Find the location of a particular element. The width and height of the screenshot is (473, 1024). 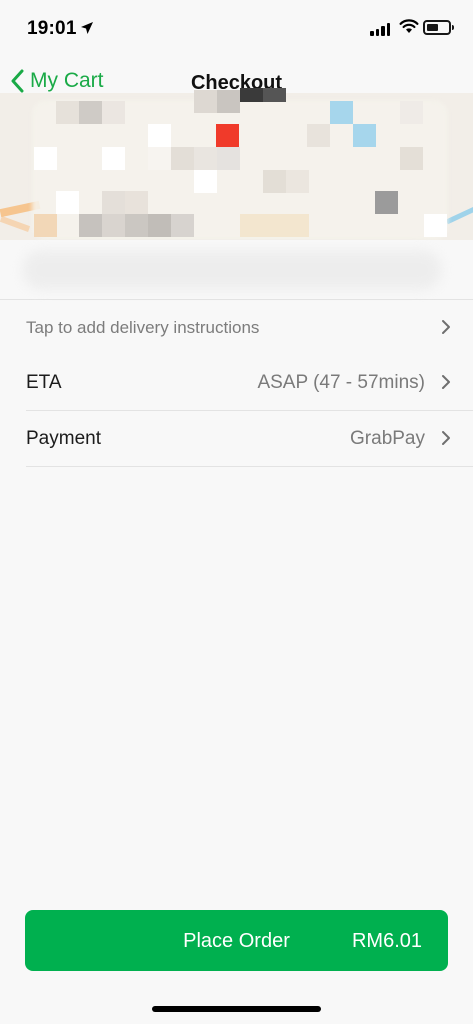

signal-icon is located at coordinates (380, 29).